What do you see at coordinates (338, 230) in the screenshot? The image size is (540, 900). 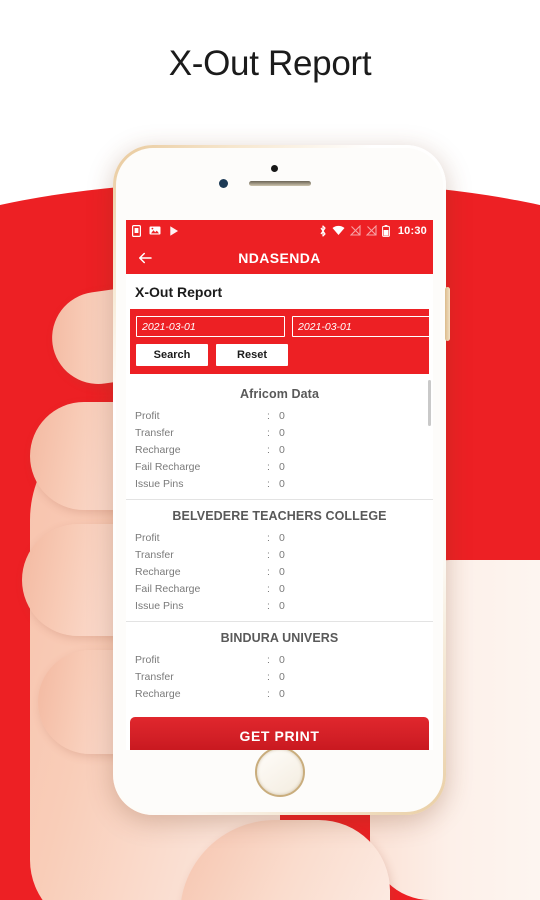 I see `wifi-icon` at bounding box center [338, 230].